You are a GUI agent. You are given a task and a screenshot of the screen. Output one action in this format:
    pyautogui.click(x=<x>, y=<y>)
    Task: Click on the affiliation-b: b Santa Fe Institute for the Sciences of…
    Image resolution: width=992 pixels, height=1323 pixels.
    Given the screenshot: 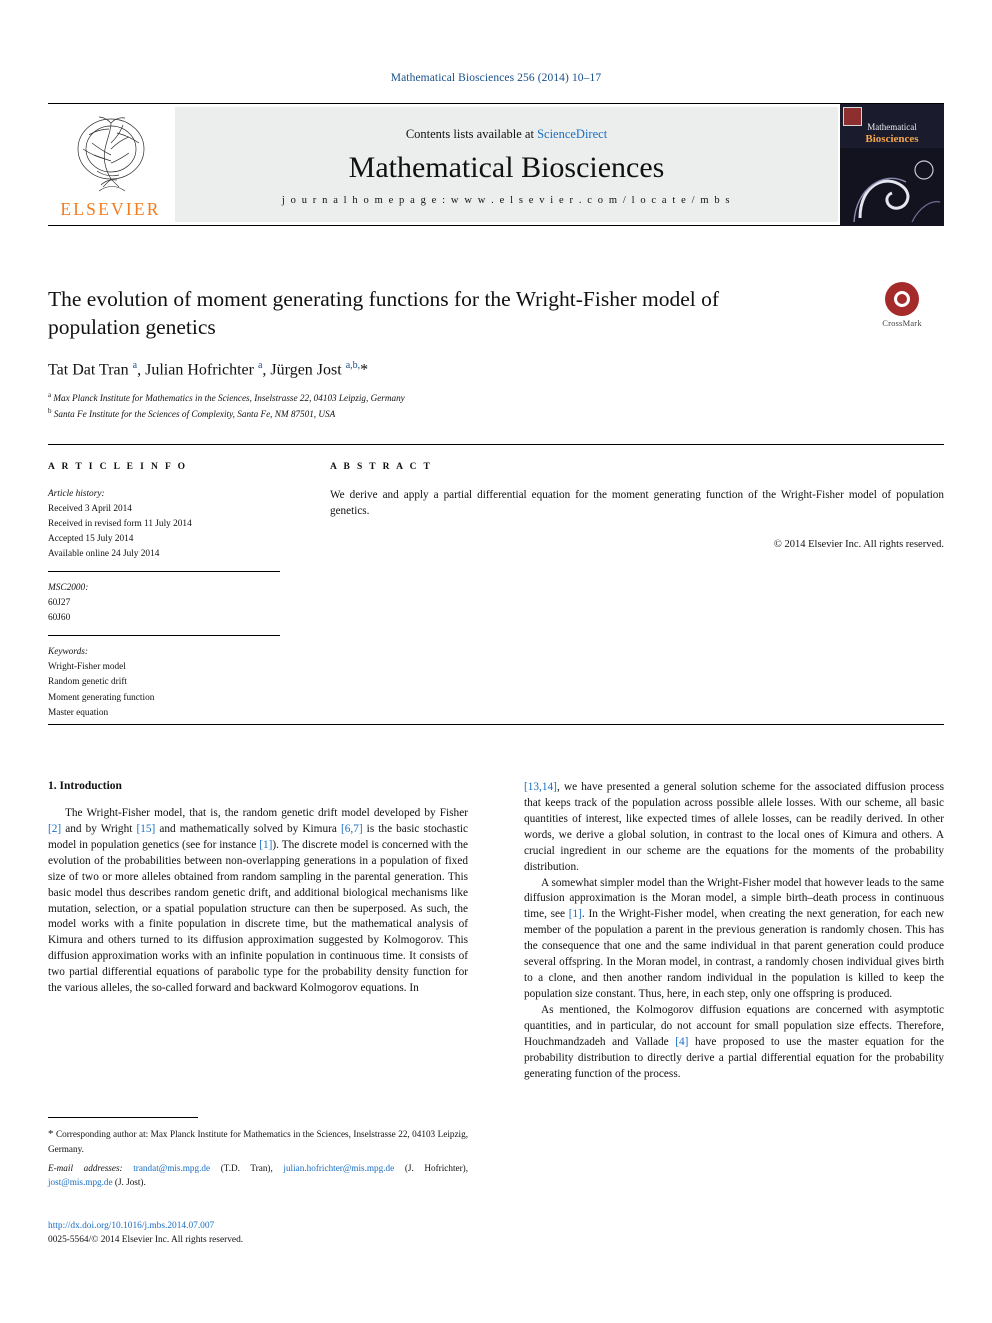 What is the action you would take?
    pyautogui.click(x=192, y=413)
    